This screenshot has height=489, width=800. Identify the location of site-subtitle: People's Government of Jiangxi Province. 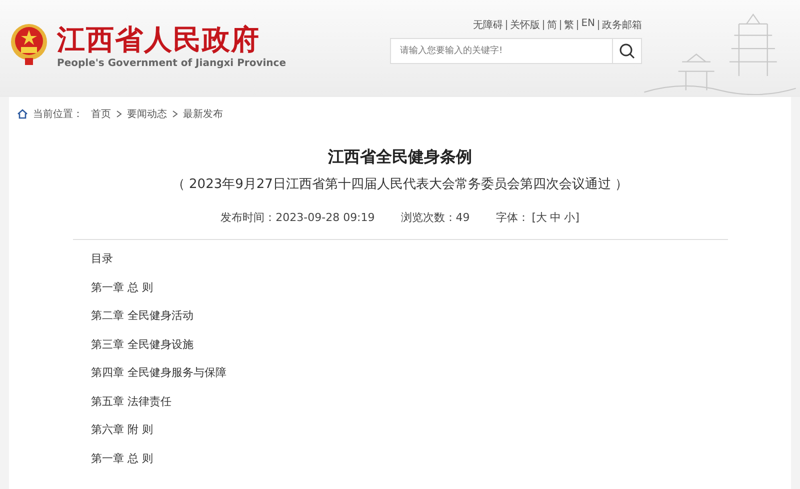
(171, 64).